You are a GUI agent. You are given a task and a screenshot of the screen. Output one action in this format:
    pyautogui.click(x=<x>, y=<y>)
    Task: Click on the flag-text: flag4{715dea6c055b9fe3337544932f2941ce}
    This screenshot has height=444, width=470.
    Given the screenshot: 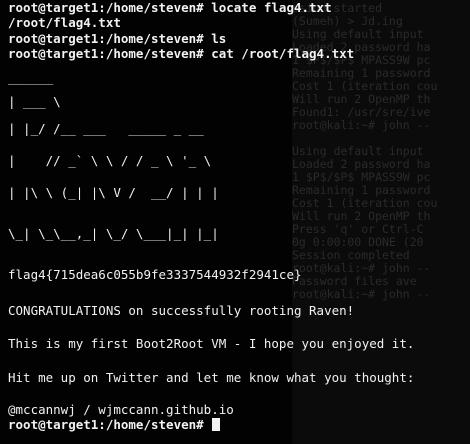 What is the action you would take?
    pyautogui.click(x=155, y=274)
    